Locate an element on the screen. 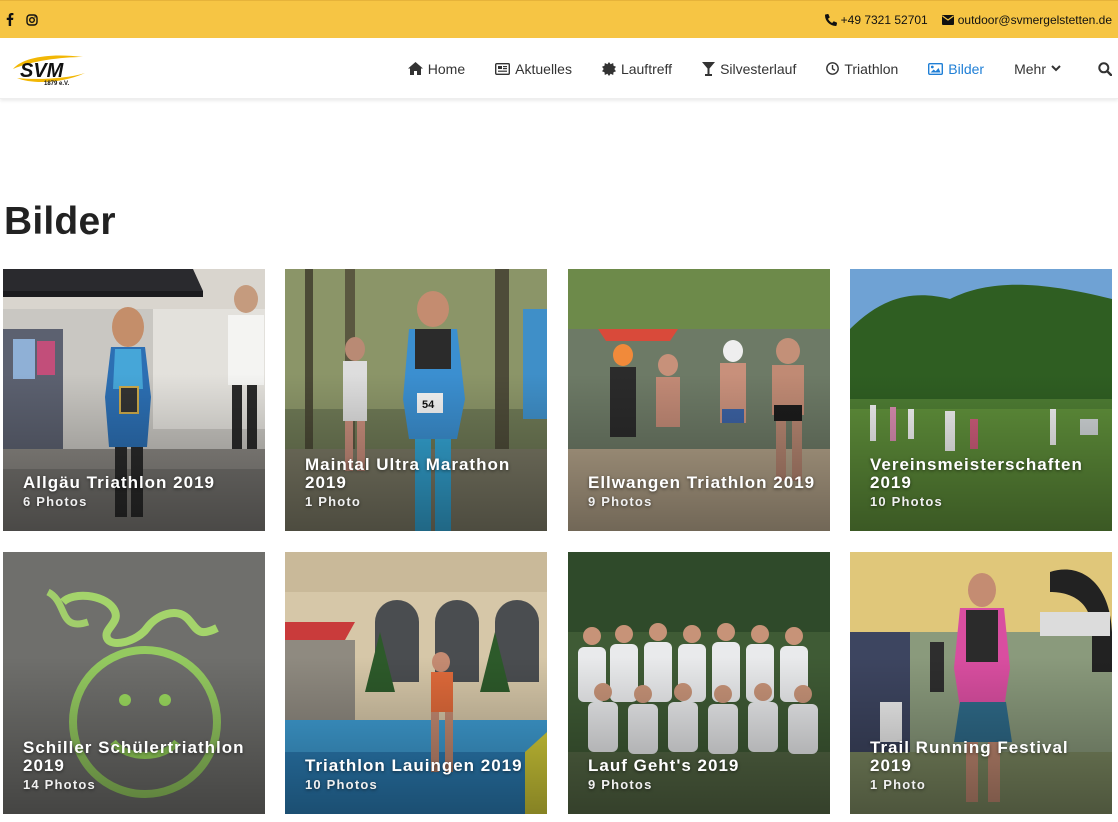  instagram-icon is located at coordinates (32, 20).